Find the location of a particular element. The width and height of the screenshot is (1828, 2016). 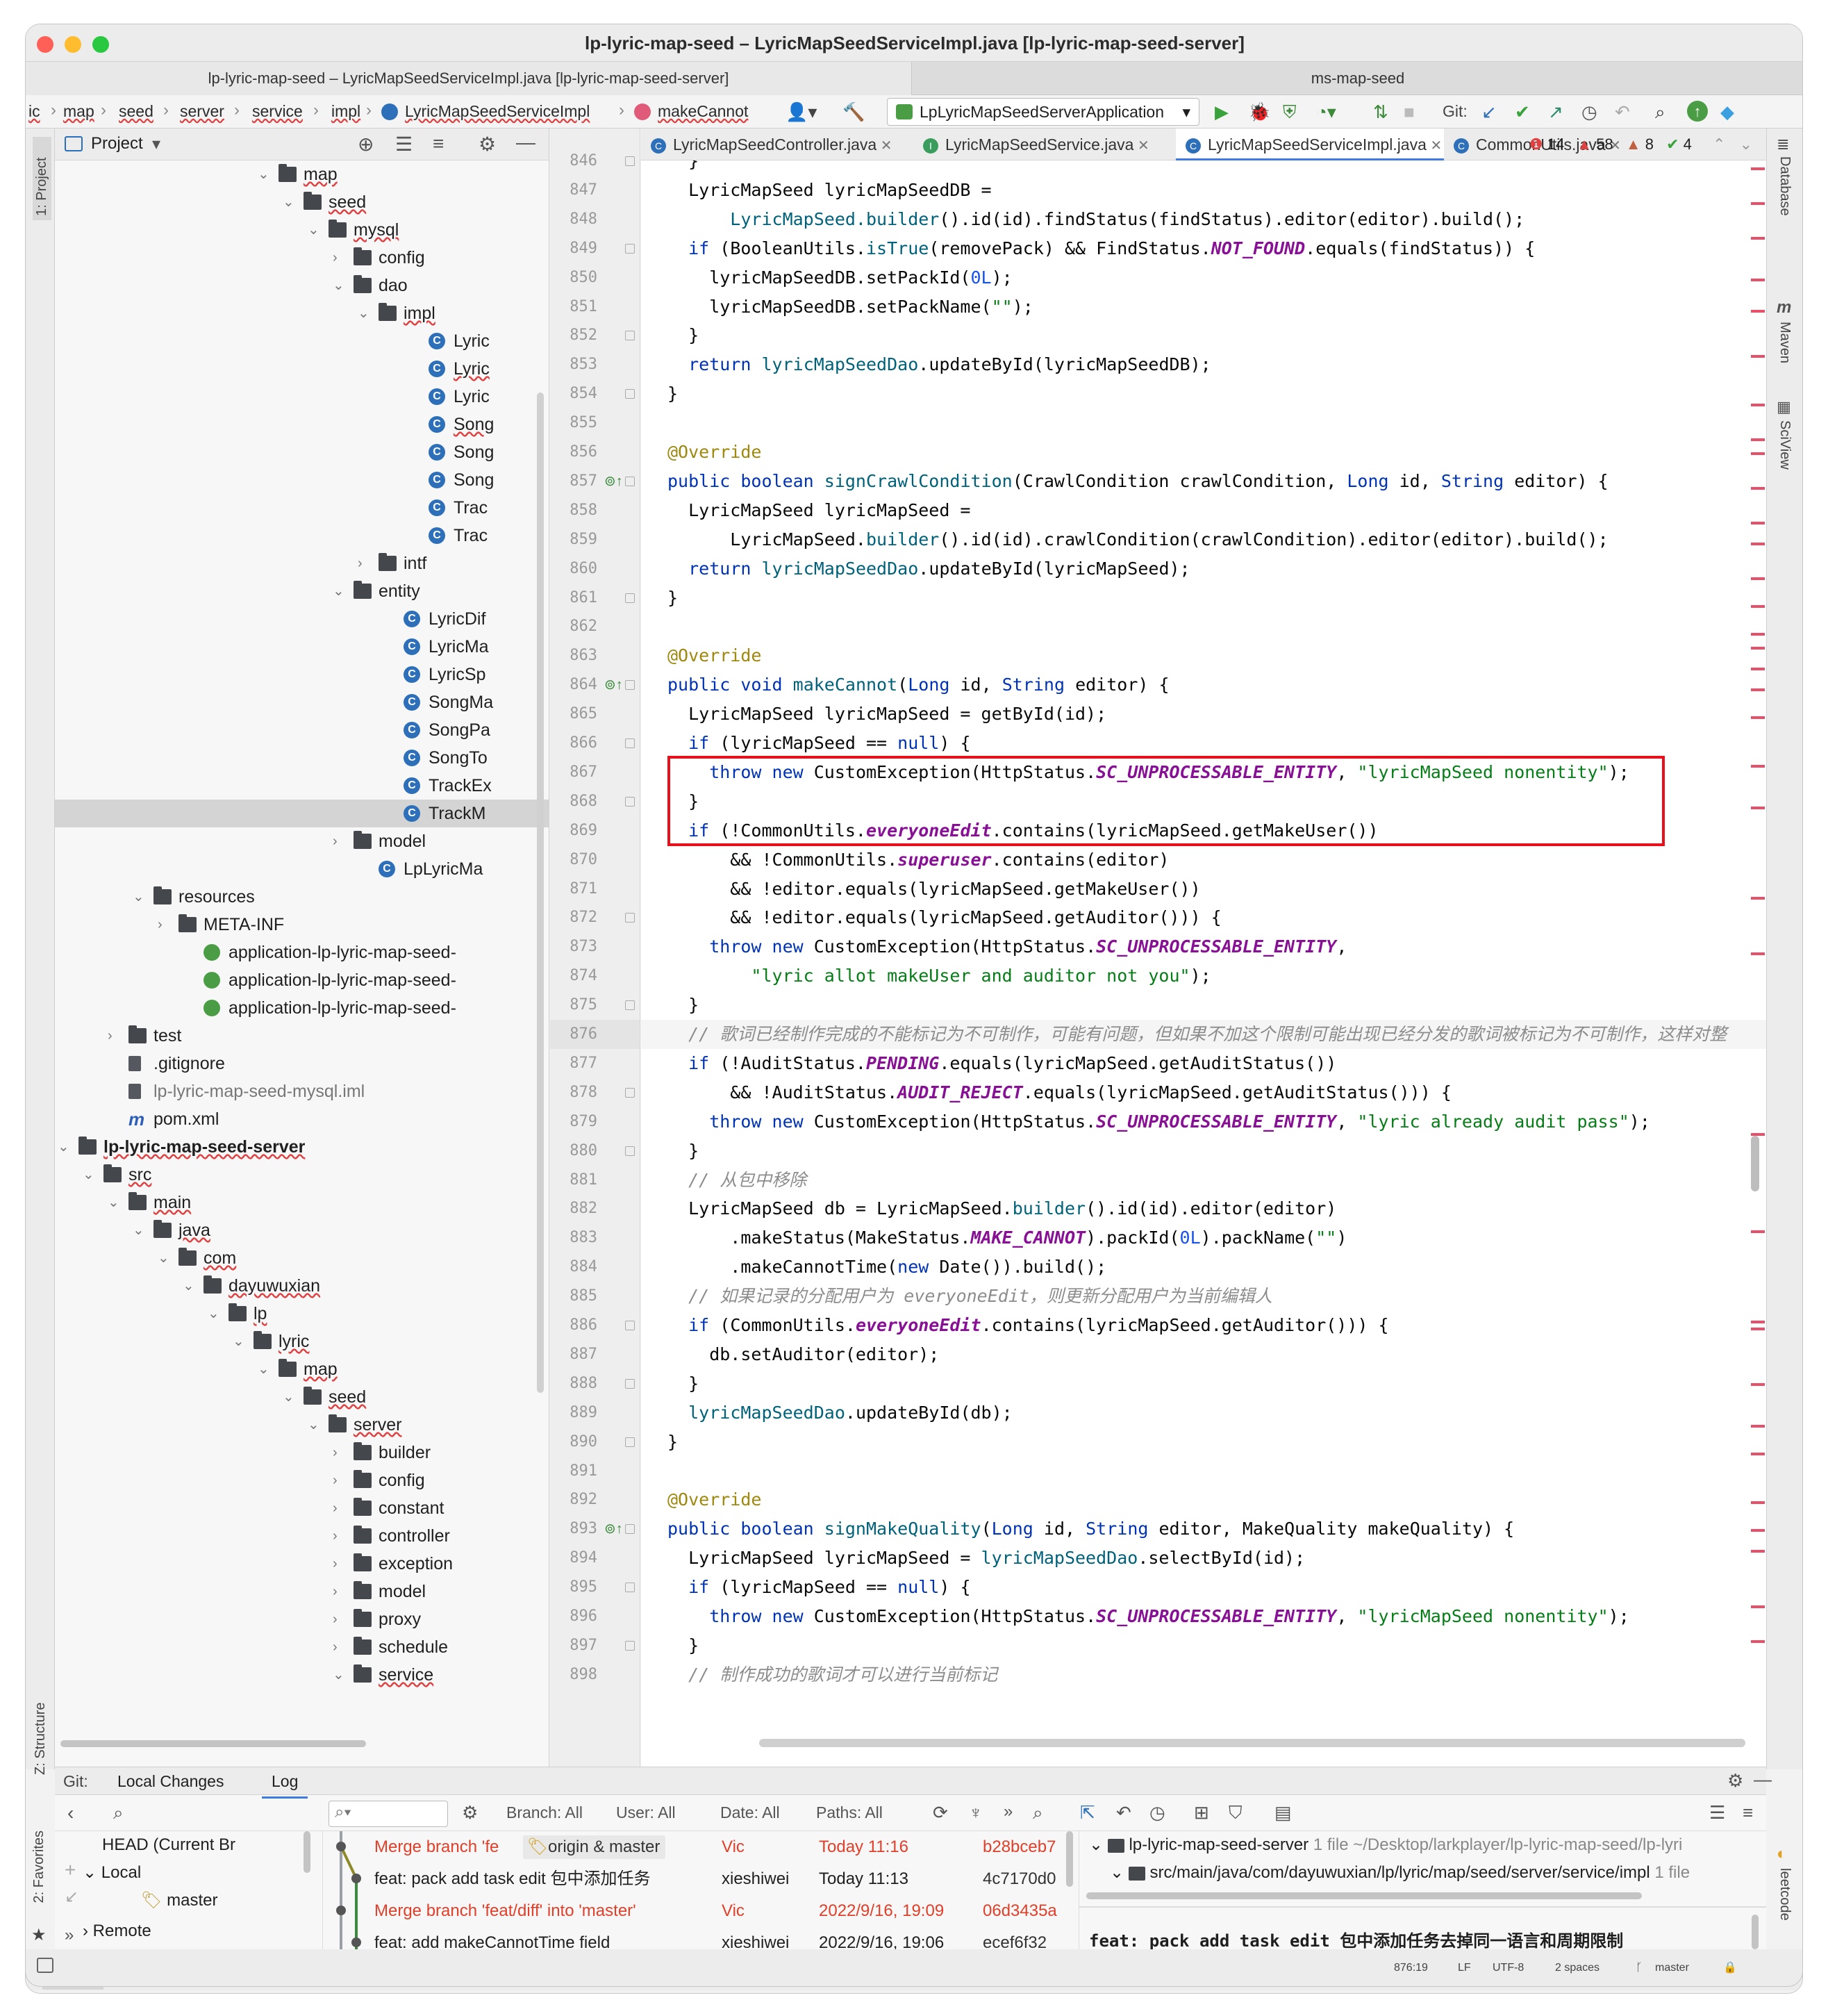

code-line: lyricMapSeedDao.updateById(db); is located at coordinates (840, 1413).